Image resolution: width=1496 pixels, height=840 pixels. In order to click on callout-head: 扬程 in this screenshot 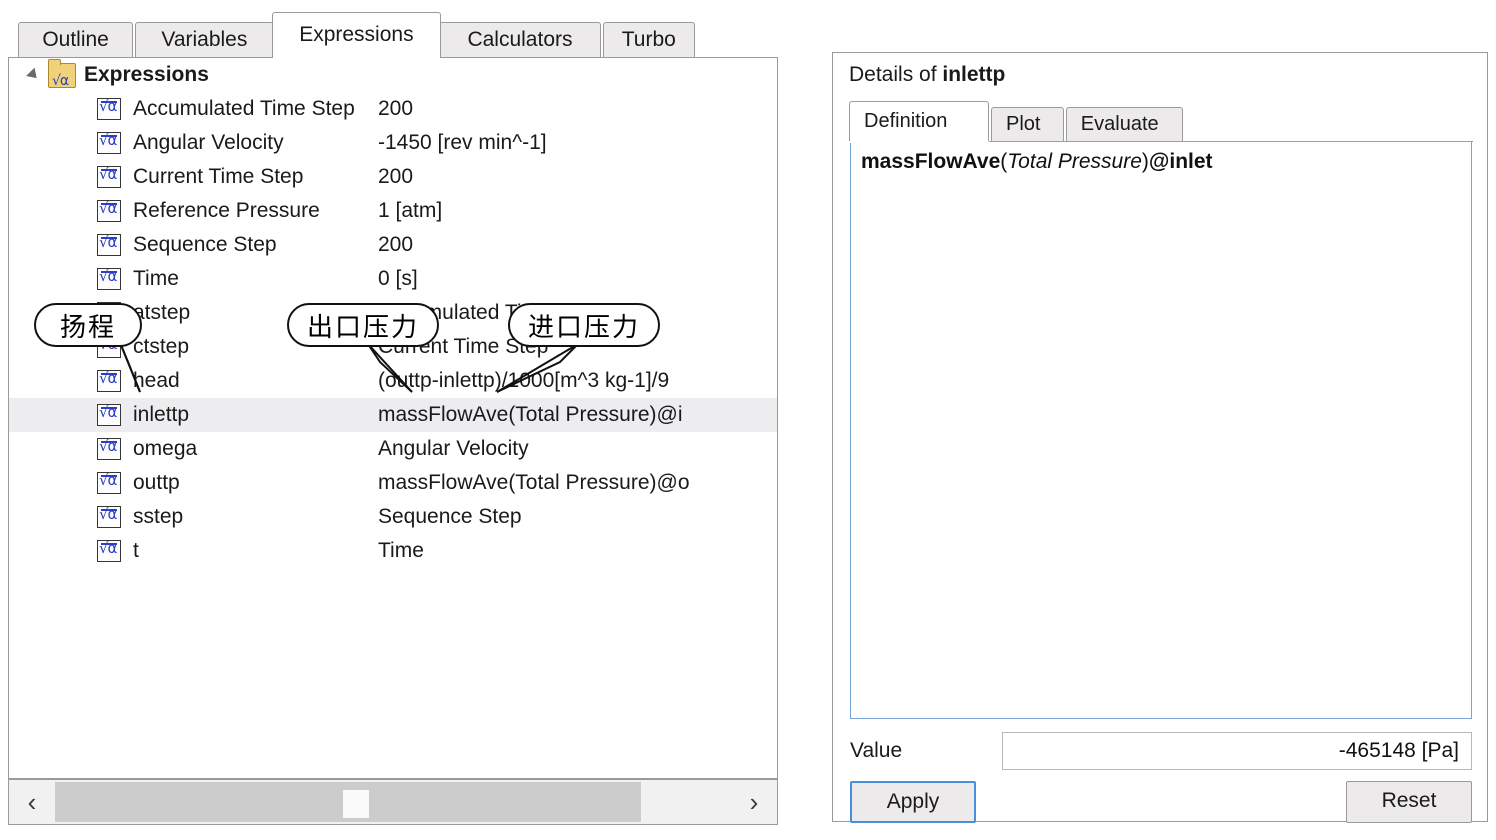, I will do `click(88, 325)`.